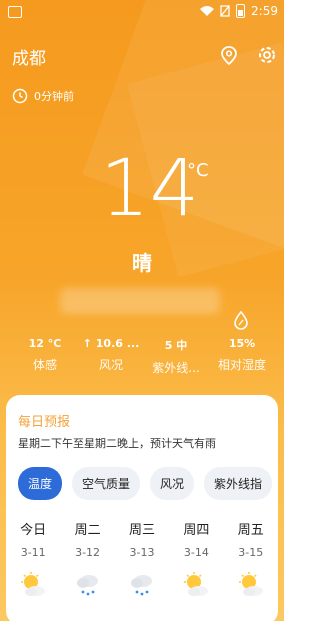 The height and width of the screenshot is (625, 320). Describe the element at coordinates (111, 355) in the screenshot. I see `metric-wind: ↑ 10.6 ... 风况` at that location.